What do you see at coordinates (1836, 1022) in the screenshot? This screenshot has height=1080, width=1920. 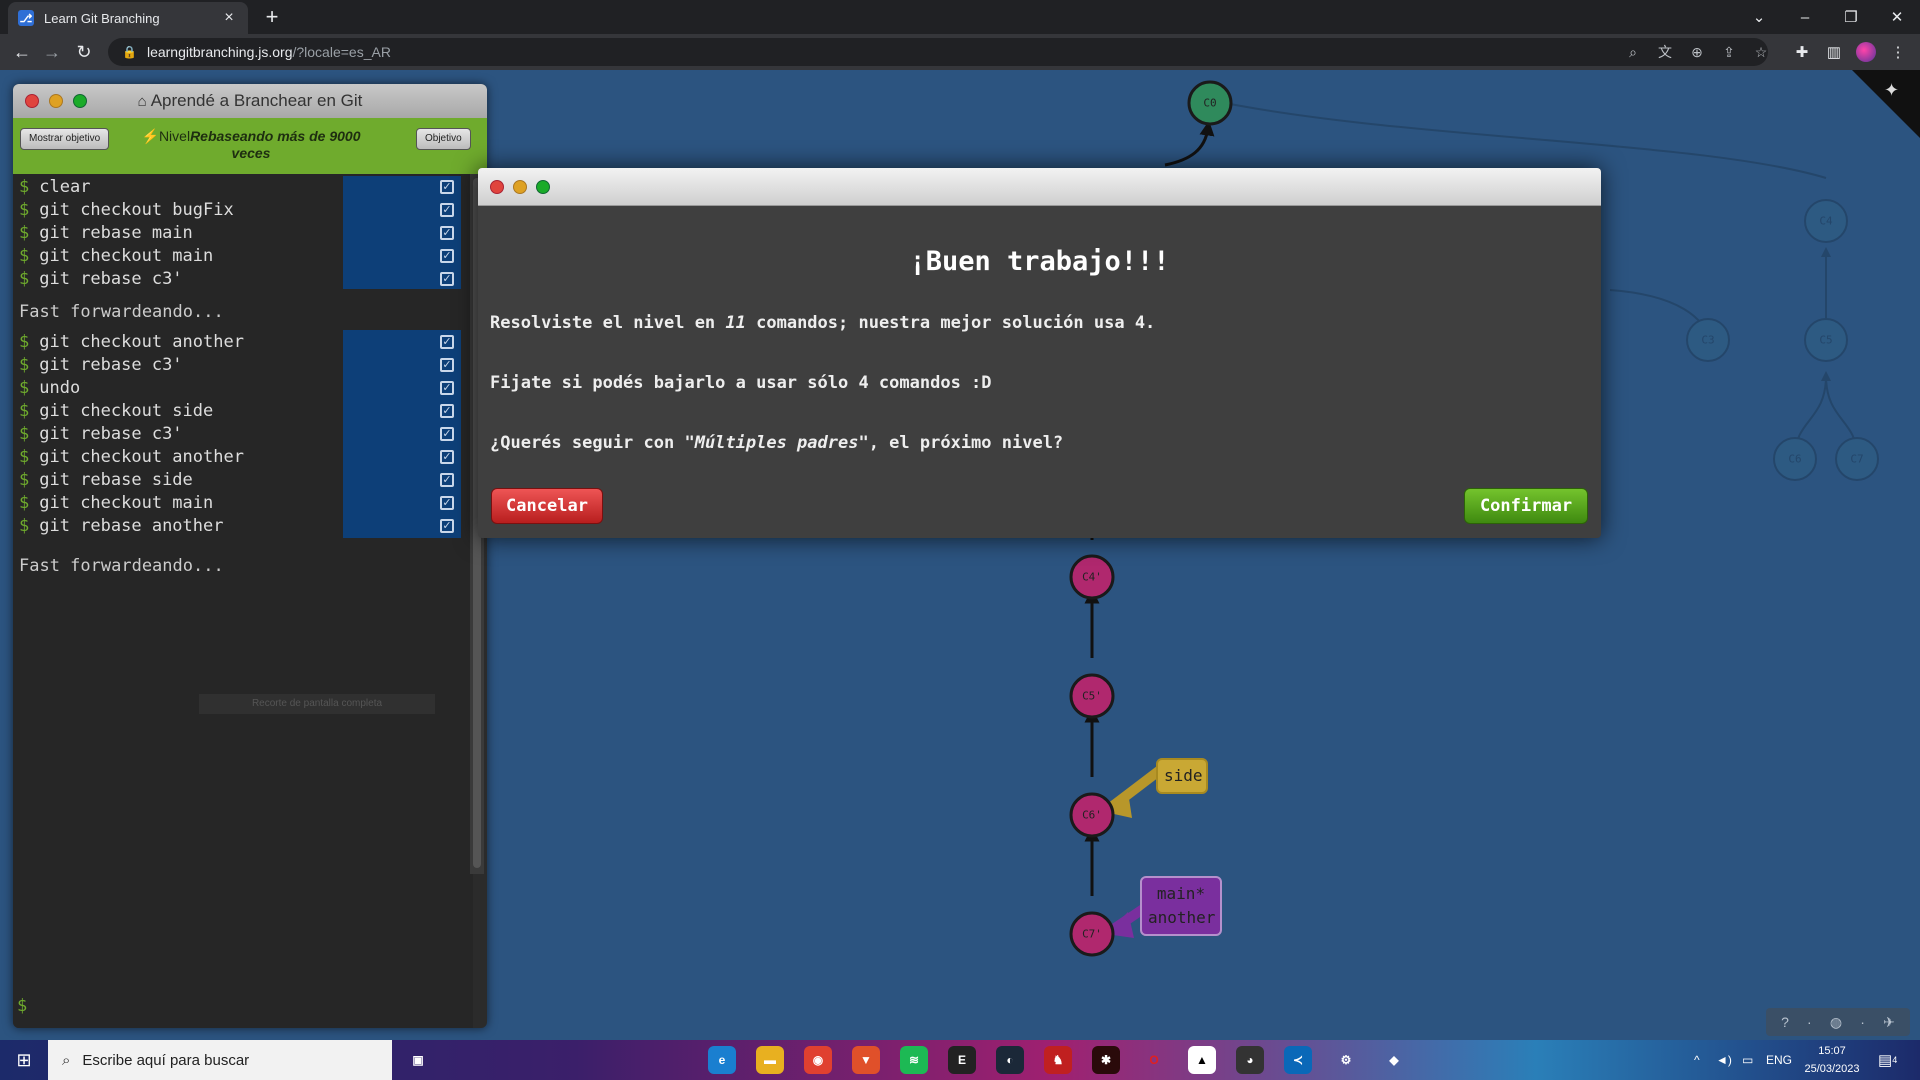 I see `globe-icon: ◍` at bounding box center [1836, 1022].